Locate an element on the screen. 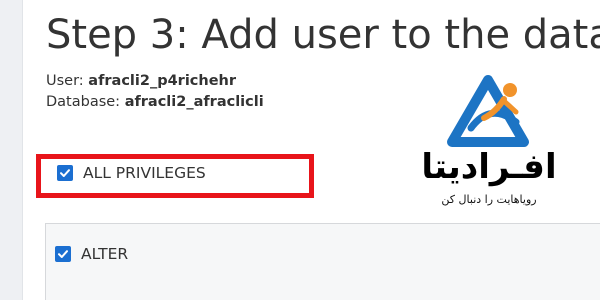 The height and width of the screenshot is (300, 600). database-label: Database: is located at coordinates (83, 102).